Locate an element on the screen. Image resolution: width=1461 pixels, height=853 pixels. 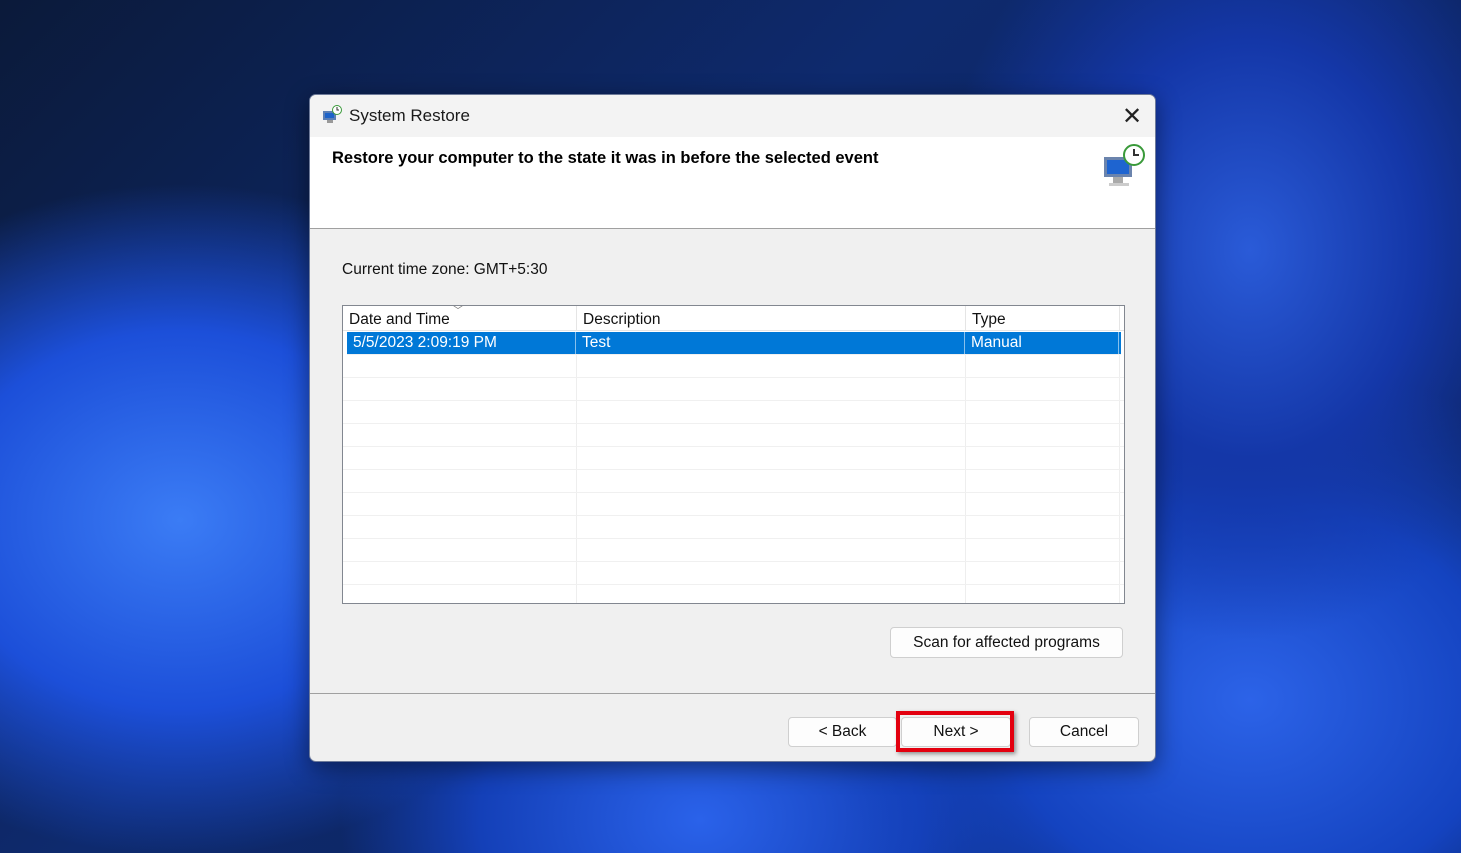
next-button-highlight is located at coordinates (955, 731).